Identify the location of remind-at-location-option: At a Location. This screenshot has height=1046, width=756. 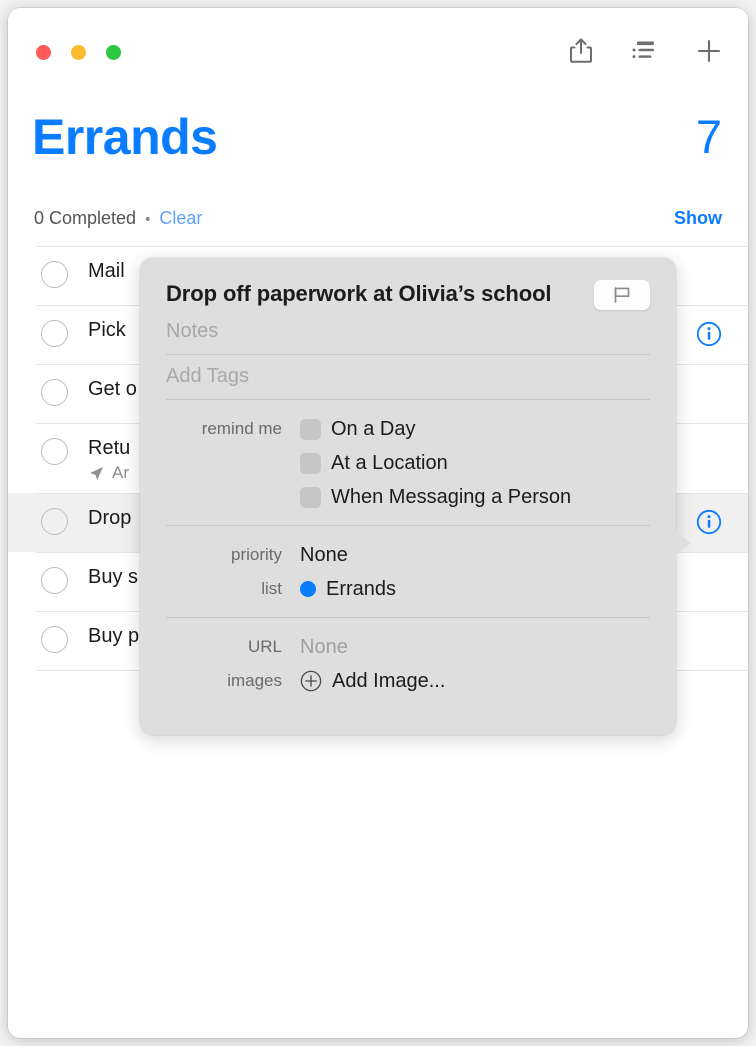
(374, 463).